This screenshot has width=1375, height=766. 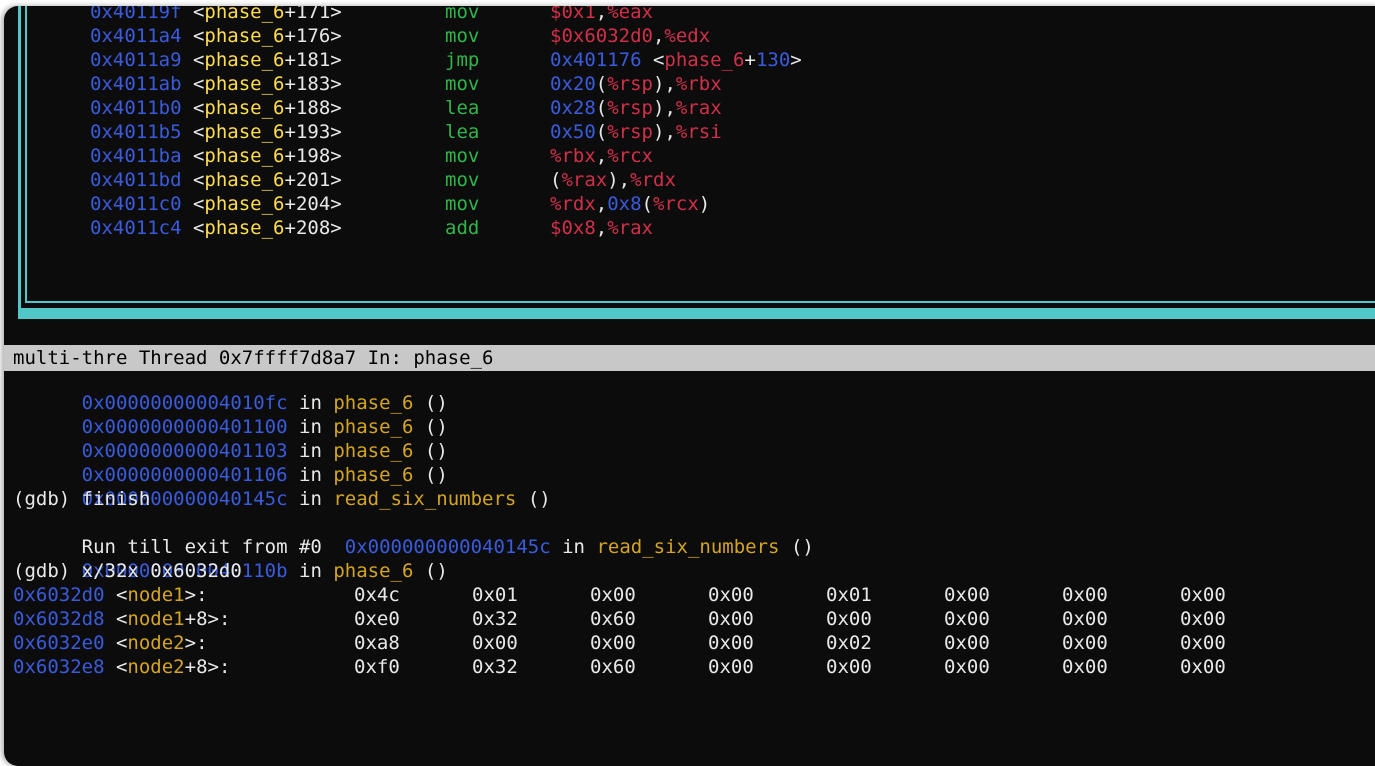 I want to click on return-frame-line: 0x000000000040110b in phase_6 (), so click(x=264, y=571).